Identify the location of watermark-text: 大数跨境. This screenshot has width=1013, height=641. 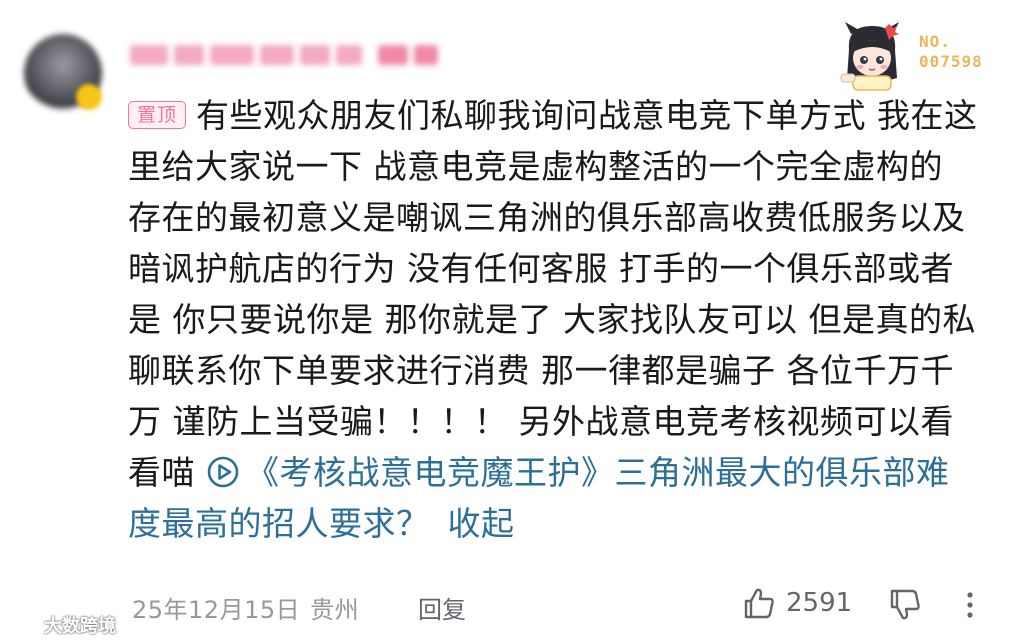
(80, 626).